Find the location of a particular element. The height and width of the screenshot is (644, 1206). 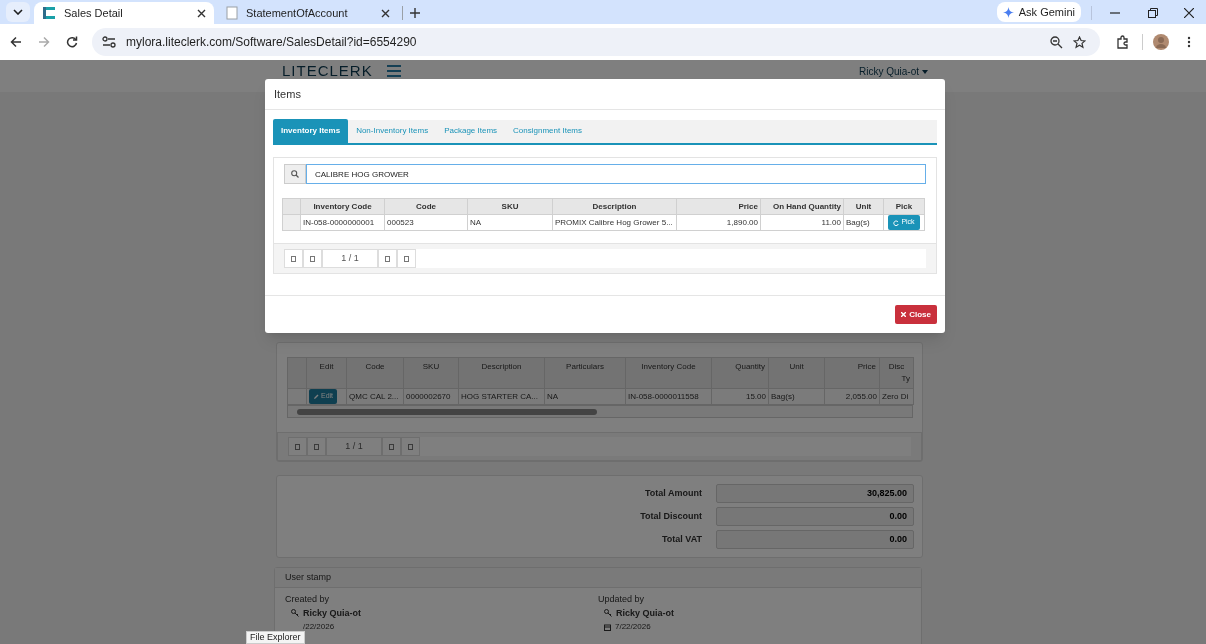

section-title: User stamp is located at coordinates (308, 577).